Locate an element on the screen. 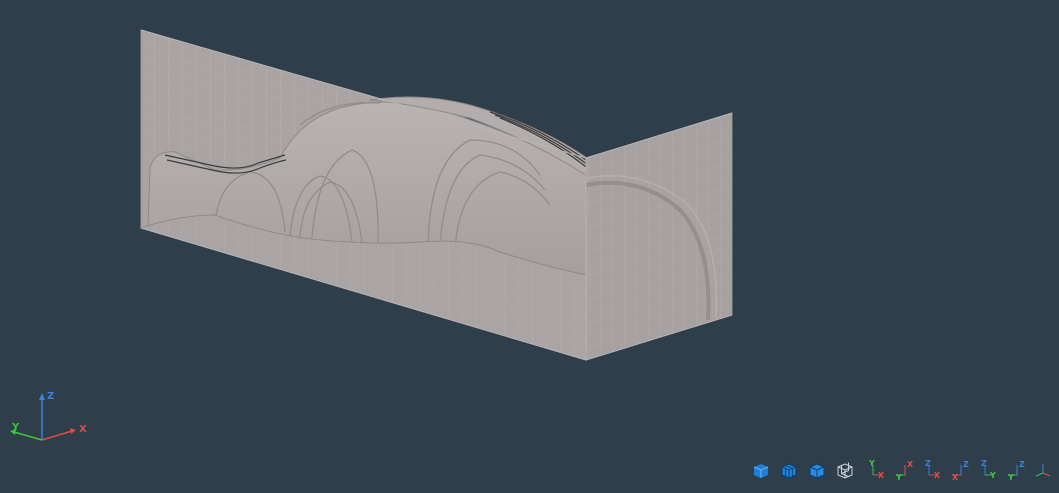  view-front-xy-icon: Y X is located at coordinates (876, 469).